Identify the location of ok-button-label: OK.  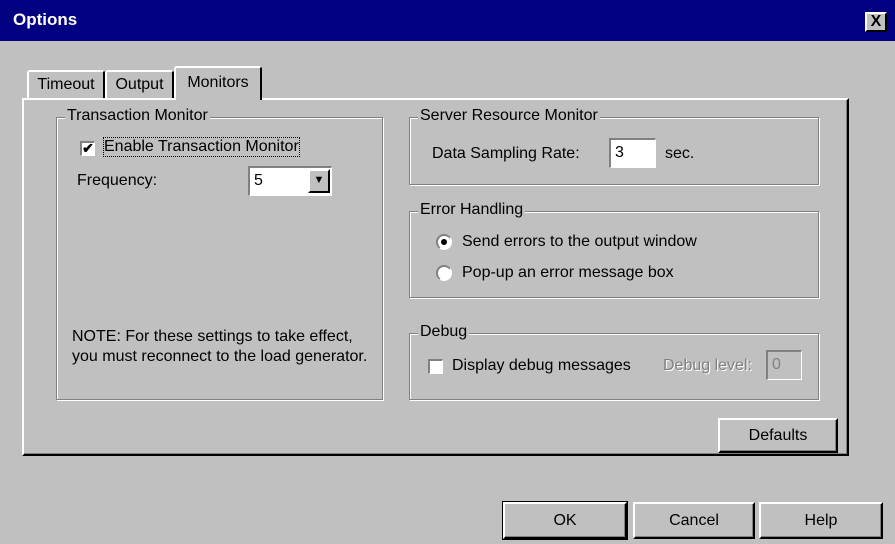
(565, 520).